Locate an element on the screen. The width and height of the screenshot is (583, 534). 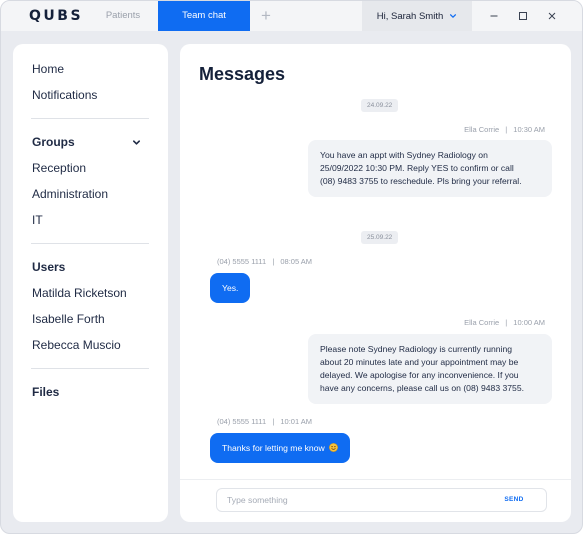
sidebar-item-rebecca-muscio: Rebecca Muscio is located at coordinates (76, 345).